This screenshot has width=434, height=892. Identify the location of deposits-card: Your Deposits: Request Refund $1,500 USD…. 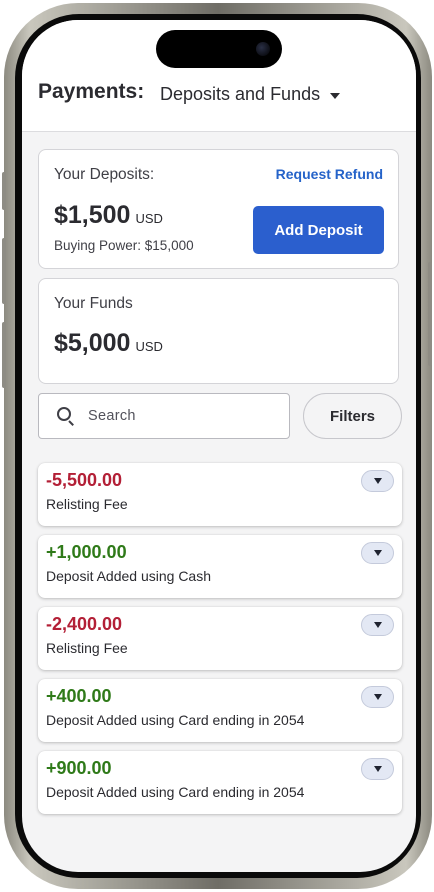
(218, 209).